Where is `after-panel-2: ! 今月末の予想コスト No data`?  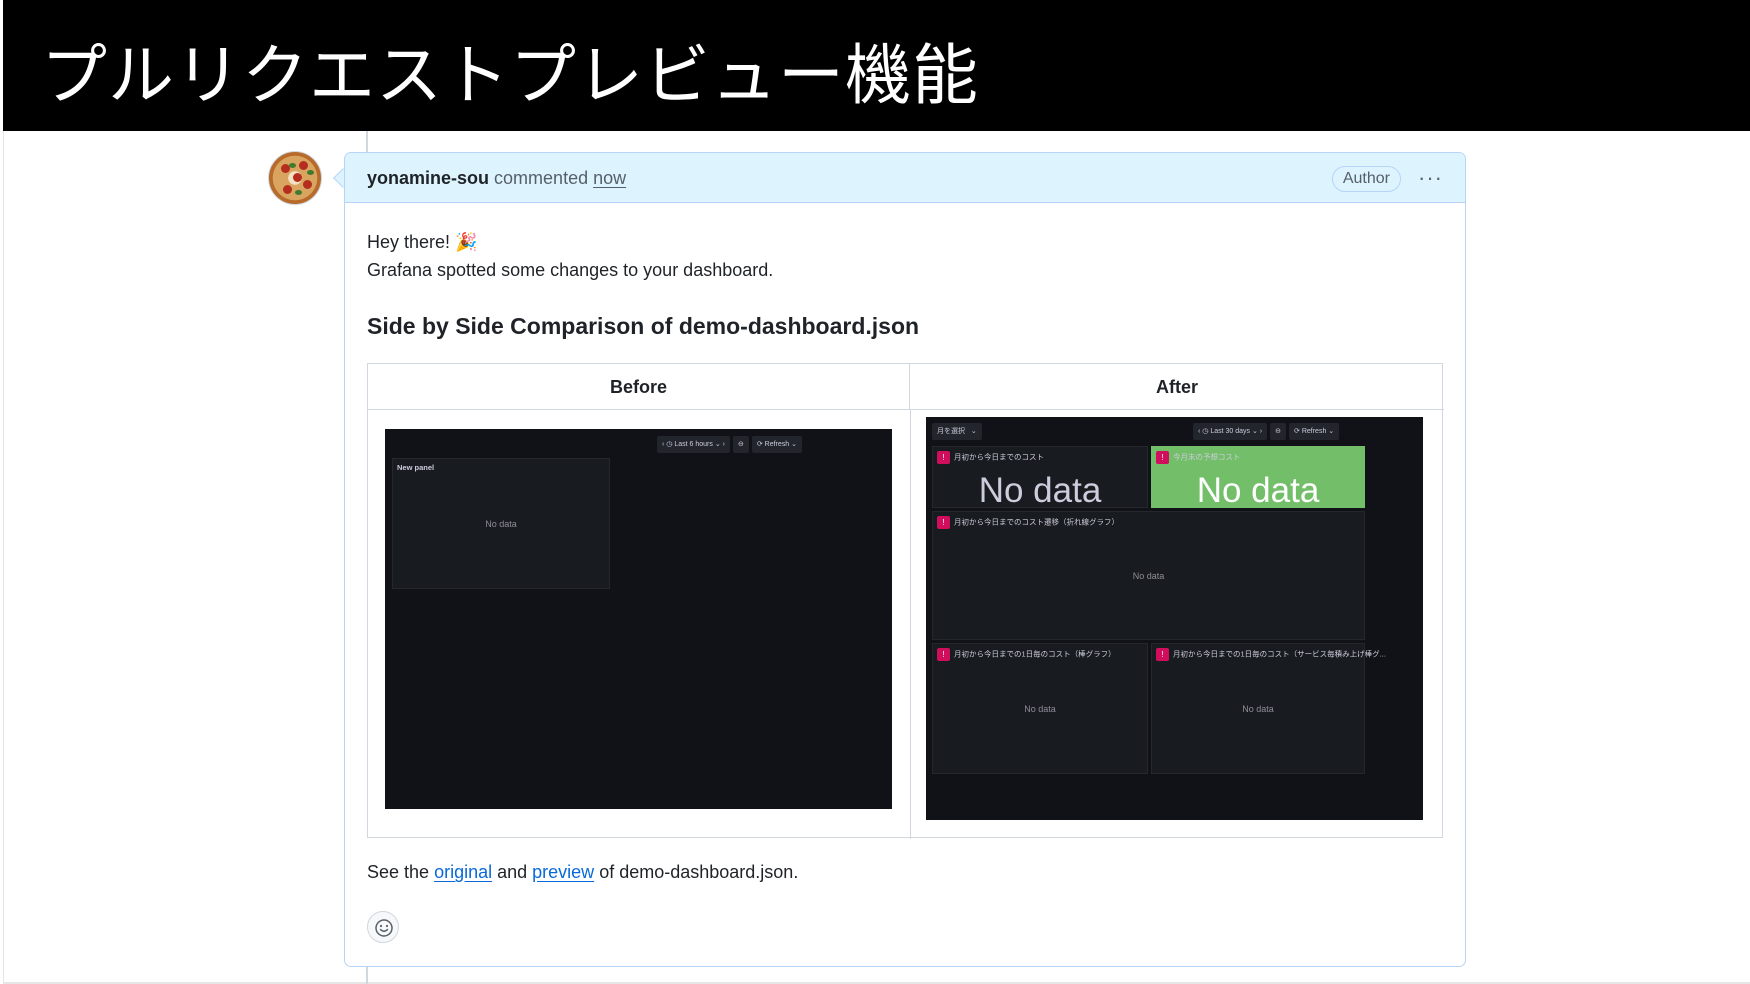
after-panel-2: ! 今月末の予想コスト No data is located at coordinates (1258, 478).